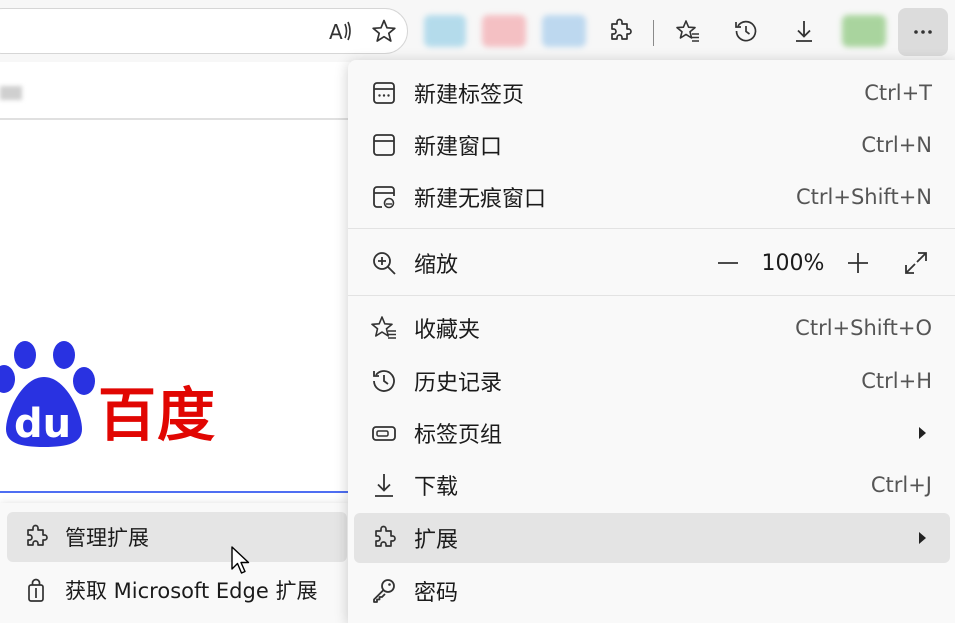 This screenshot has width=955, height=623. Describe the element at coordinates (477, 31) in the screenshot. I see `browser-toolbar: A` at that location.